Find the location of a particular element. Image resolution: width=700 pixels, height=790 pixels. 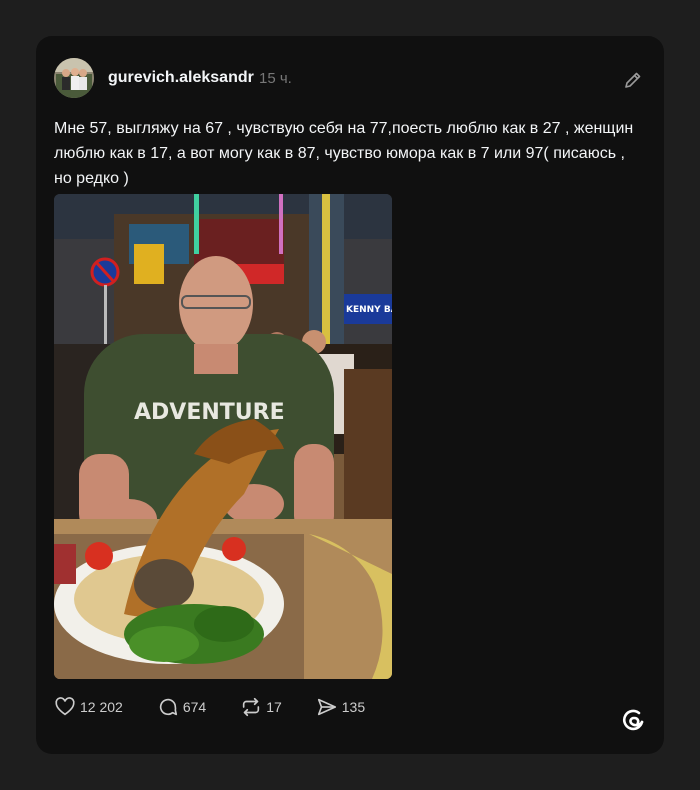

pencil-icon is located at coordinates (633, 80).